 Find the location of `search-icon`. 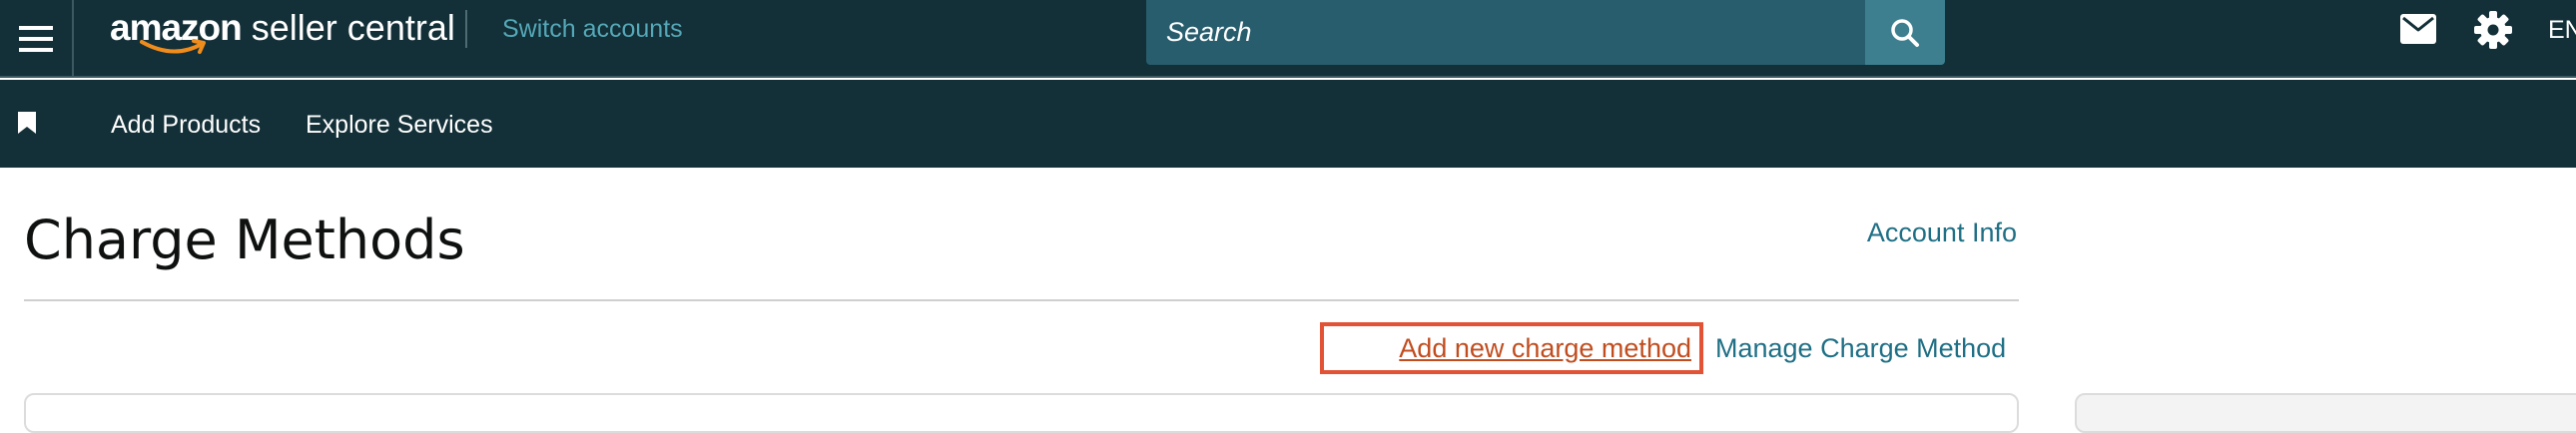

search-icon is located at coordinates (1905, 33).